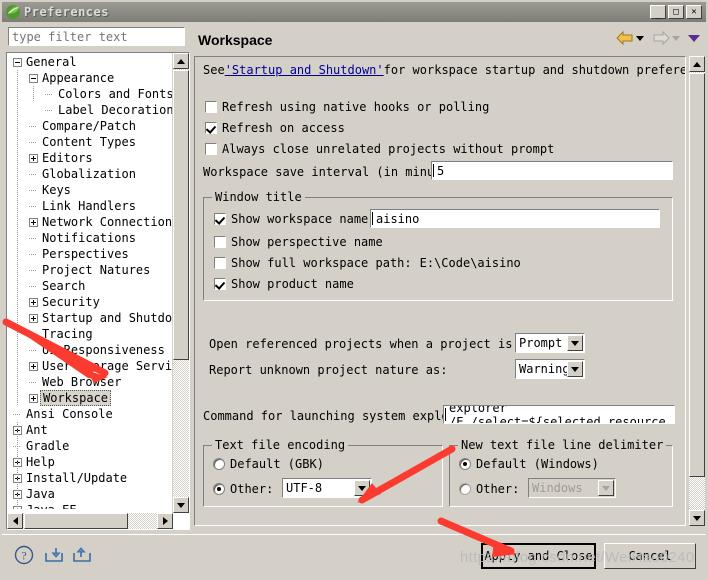 This screenshot has width=708, height=580. Describe the element at coordinates (89, 126) in the screenshot. I see `tree-item-compare-patch: Compare/Patch` at that location.